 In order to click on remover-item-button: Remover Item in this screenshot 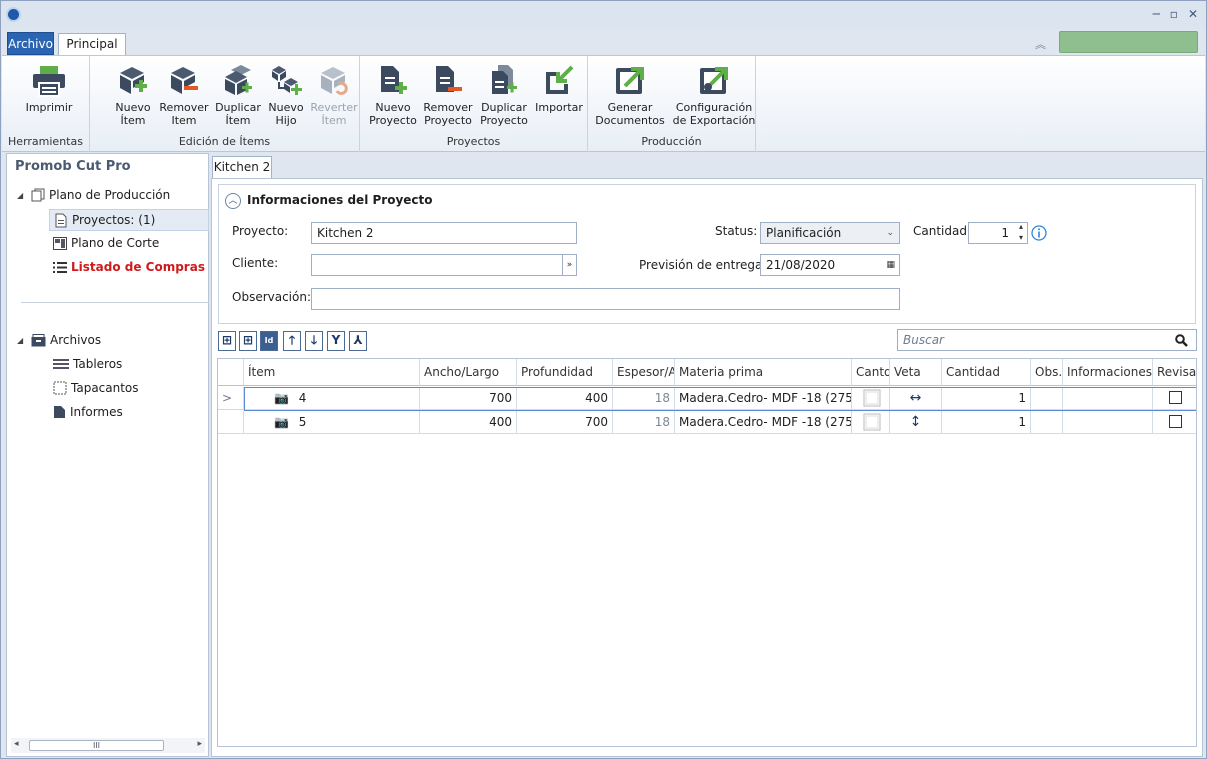, I will do `click(184, 94)`.